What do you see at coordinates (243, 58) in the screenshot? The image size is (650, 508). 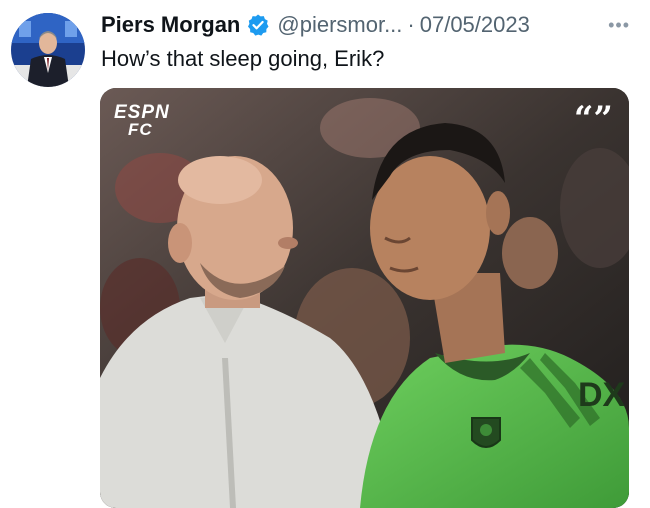 I see `tweet-text: How’s that sleep going, Erik?` at bounding box center [243, 58].